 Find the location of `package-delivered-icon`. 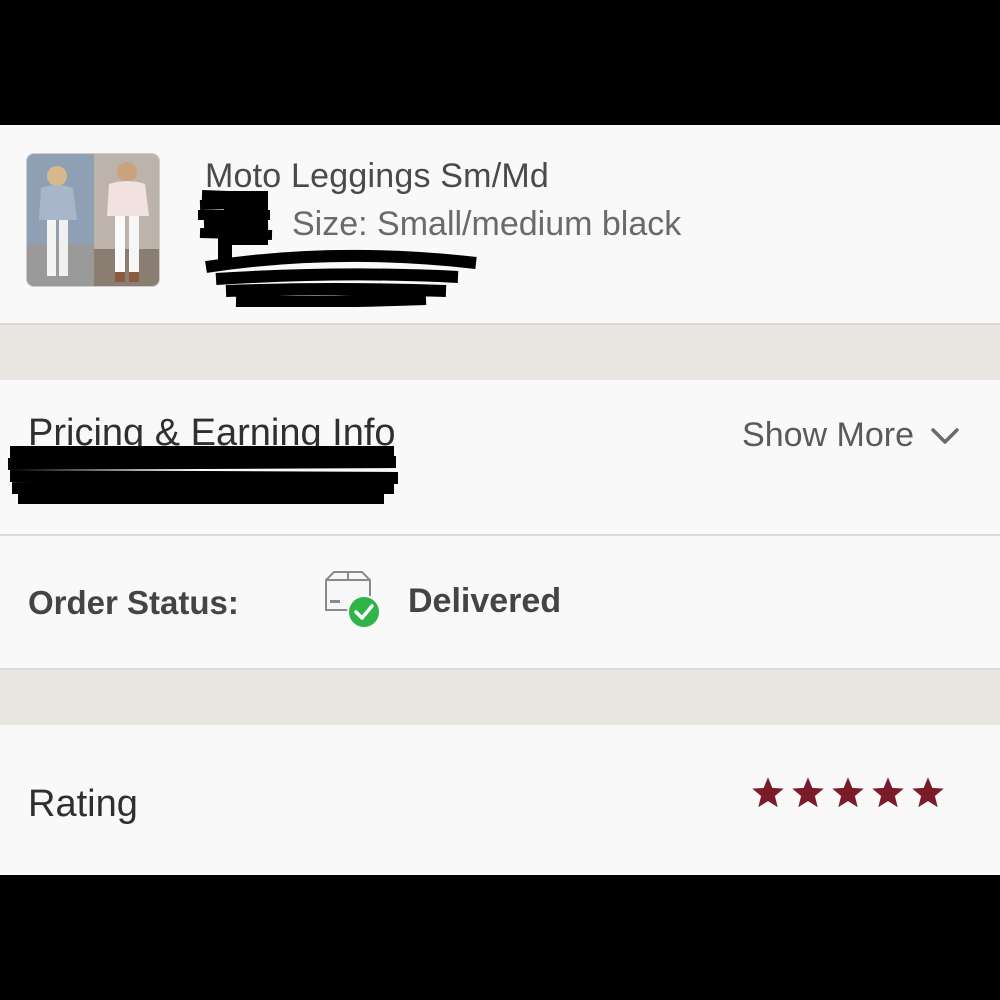

package-delivered-icon is located at coordinates (353, 600).